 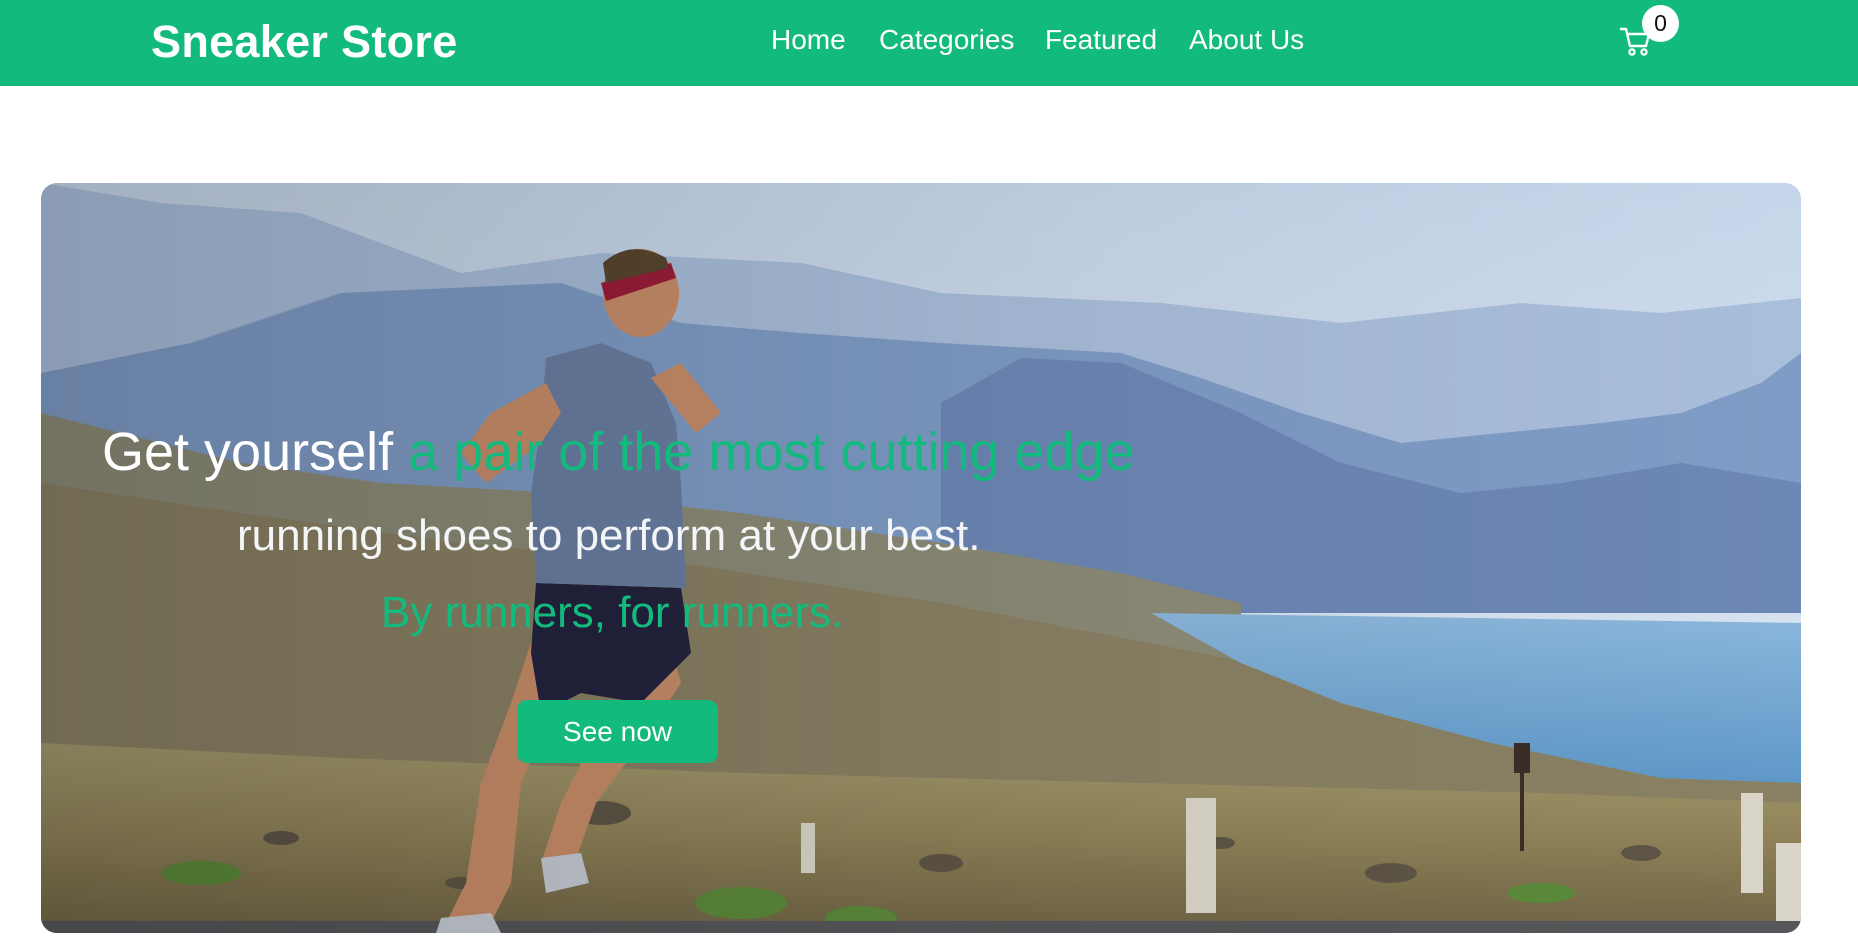 What do you see at coordinates (248, 452) in the screenshot?
I see `hero-headline-plain: Get yourself` at bounding box center [248, 452].